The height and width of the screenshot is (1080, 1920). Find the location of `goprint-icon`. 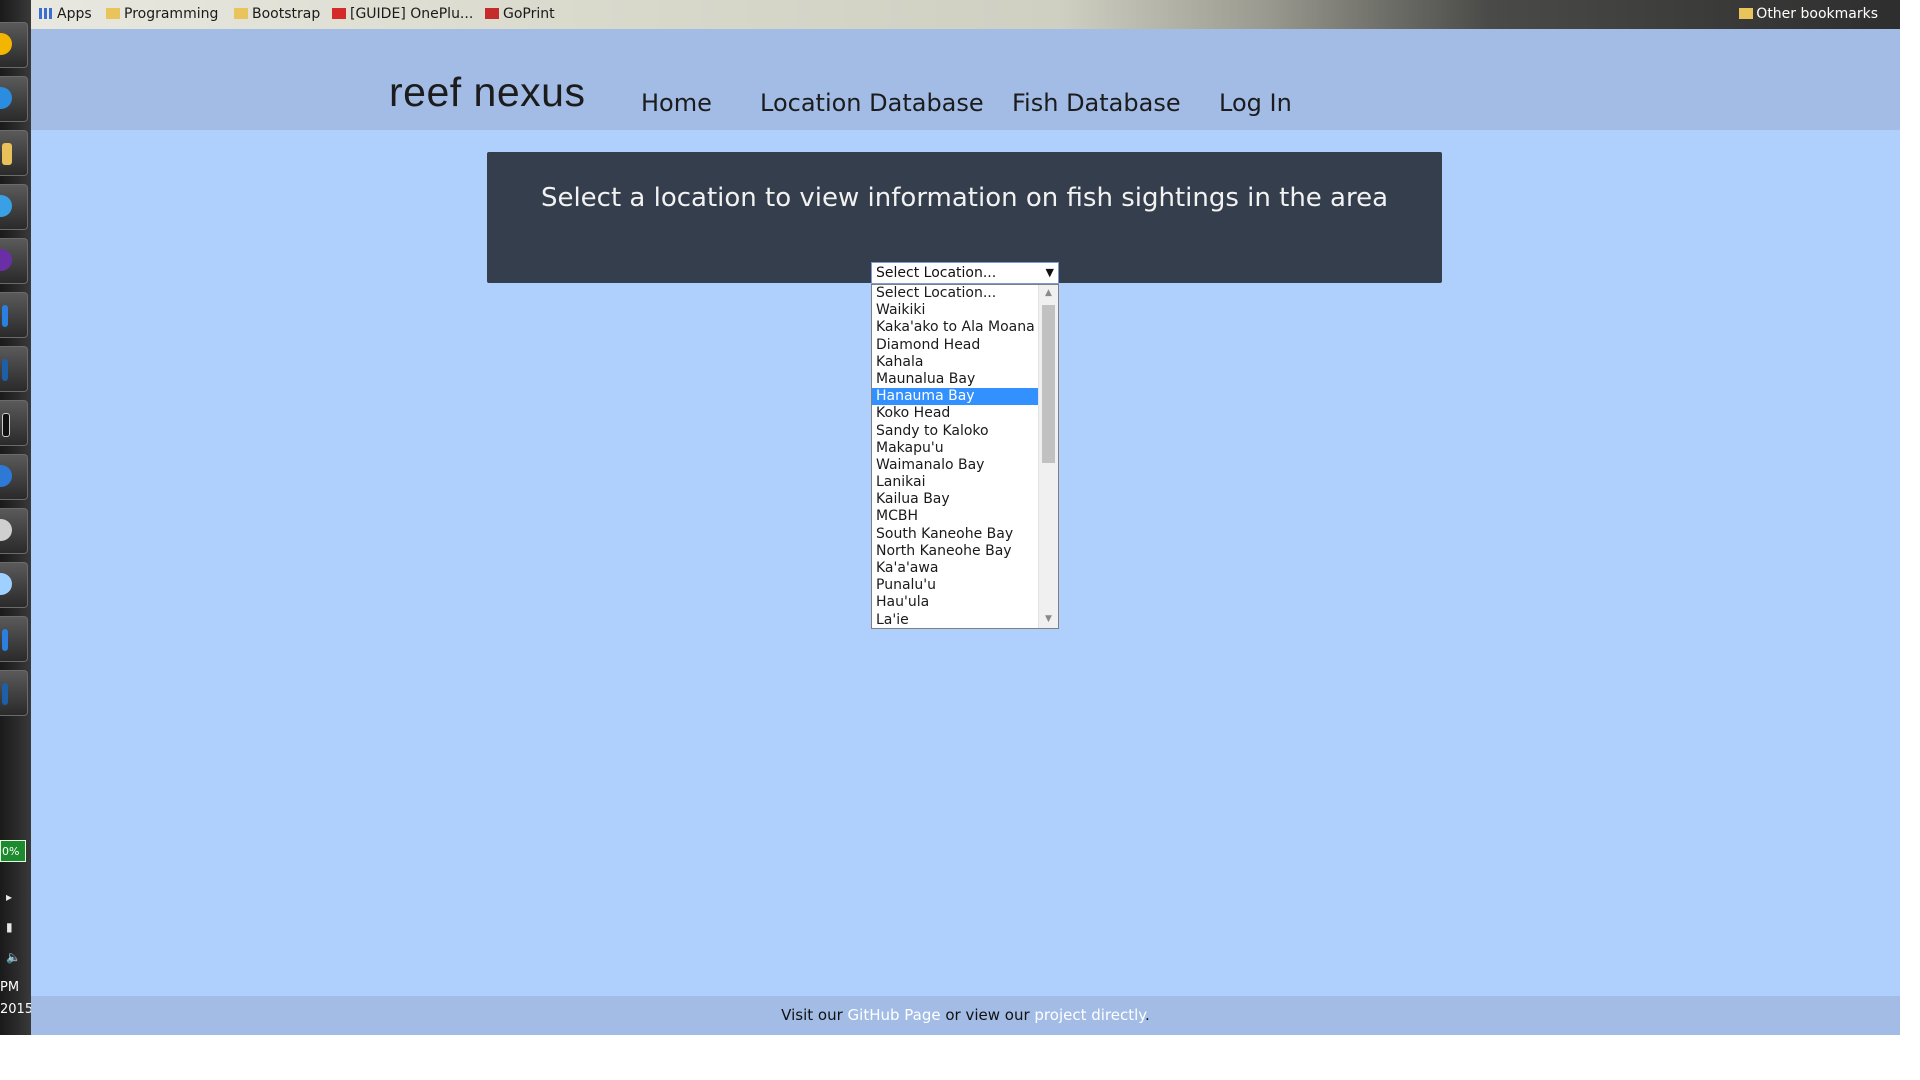

goprint-icon is located at coordinates (492, 13).